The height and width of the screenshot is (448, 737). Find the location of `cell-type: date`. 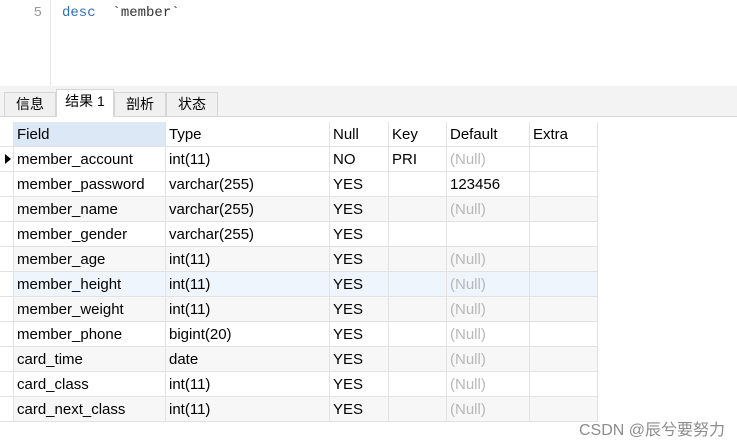

cell-type: date is located at coordinates (248, 359).